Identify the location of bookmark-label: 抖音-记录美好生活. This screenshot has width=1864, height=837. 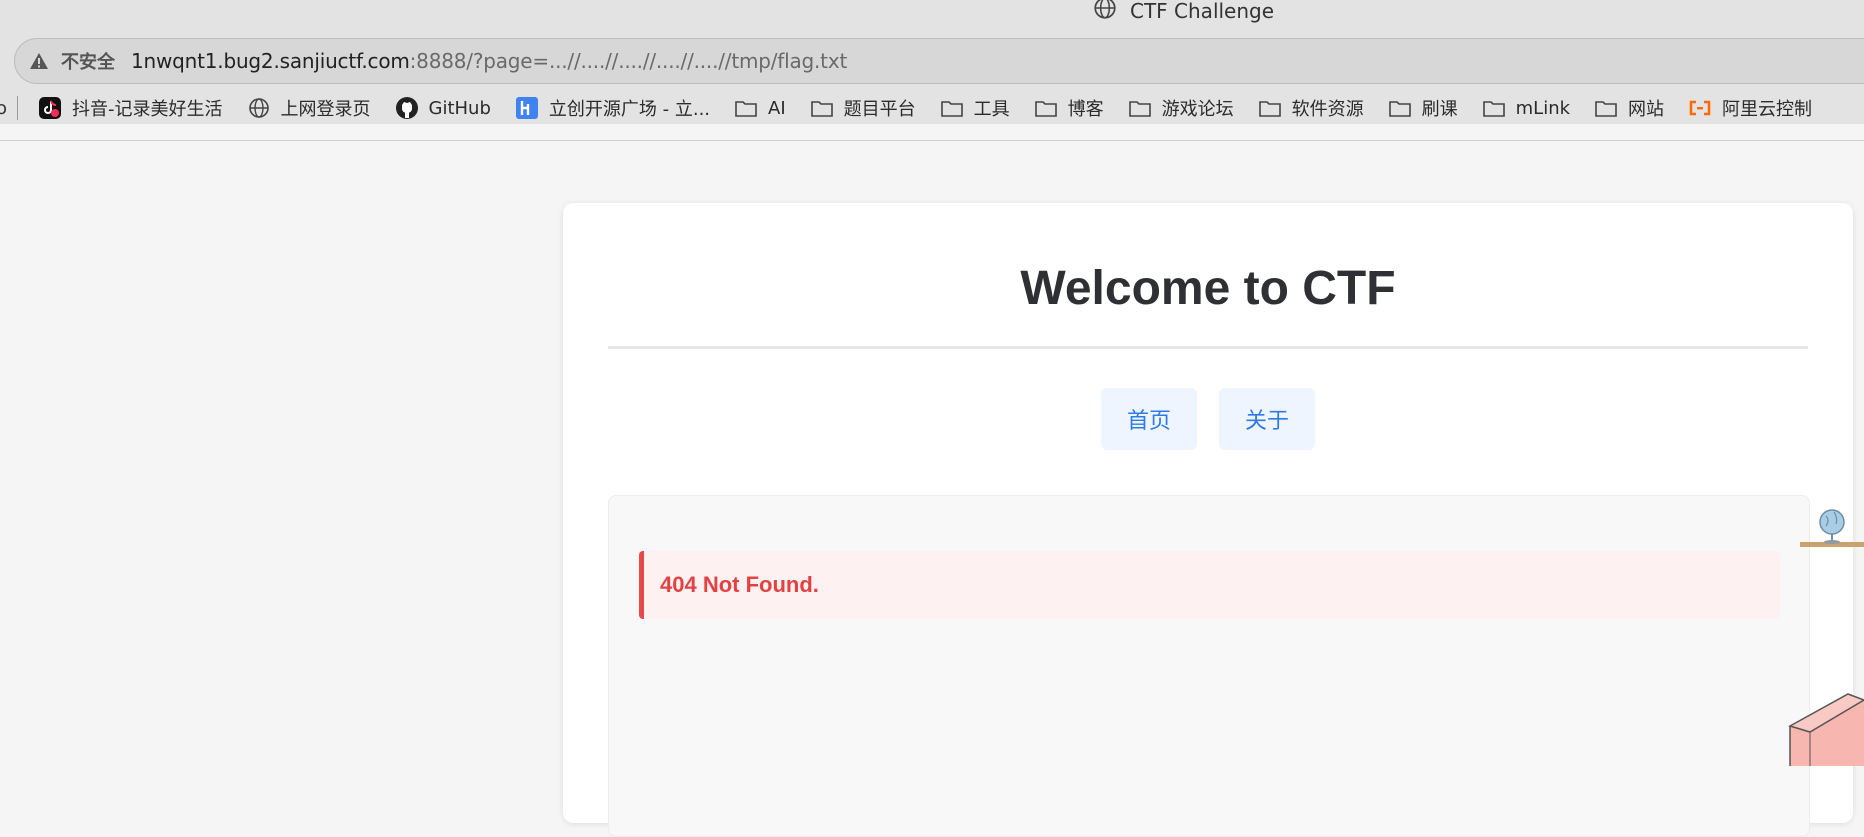
(147, 109).